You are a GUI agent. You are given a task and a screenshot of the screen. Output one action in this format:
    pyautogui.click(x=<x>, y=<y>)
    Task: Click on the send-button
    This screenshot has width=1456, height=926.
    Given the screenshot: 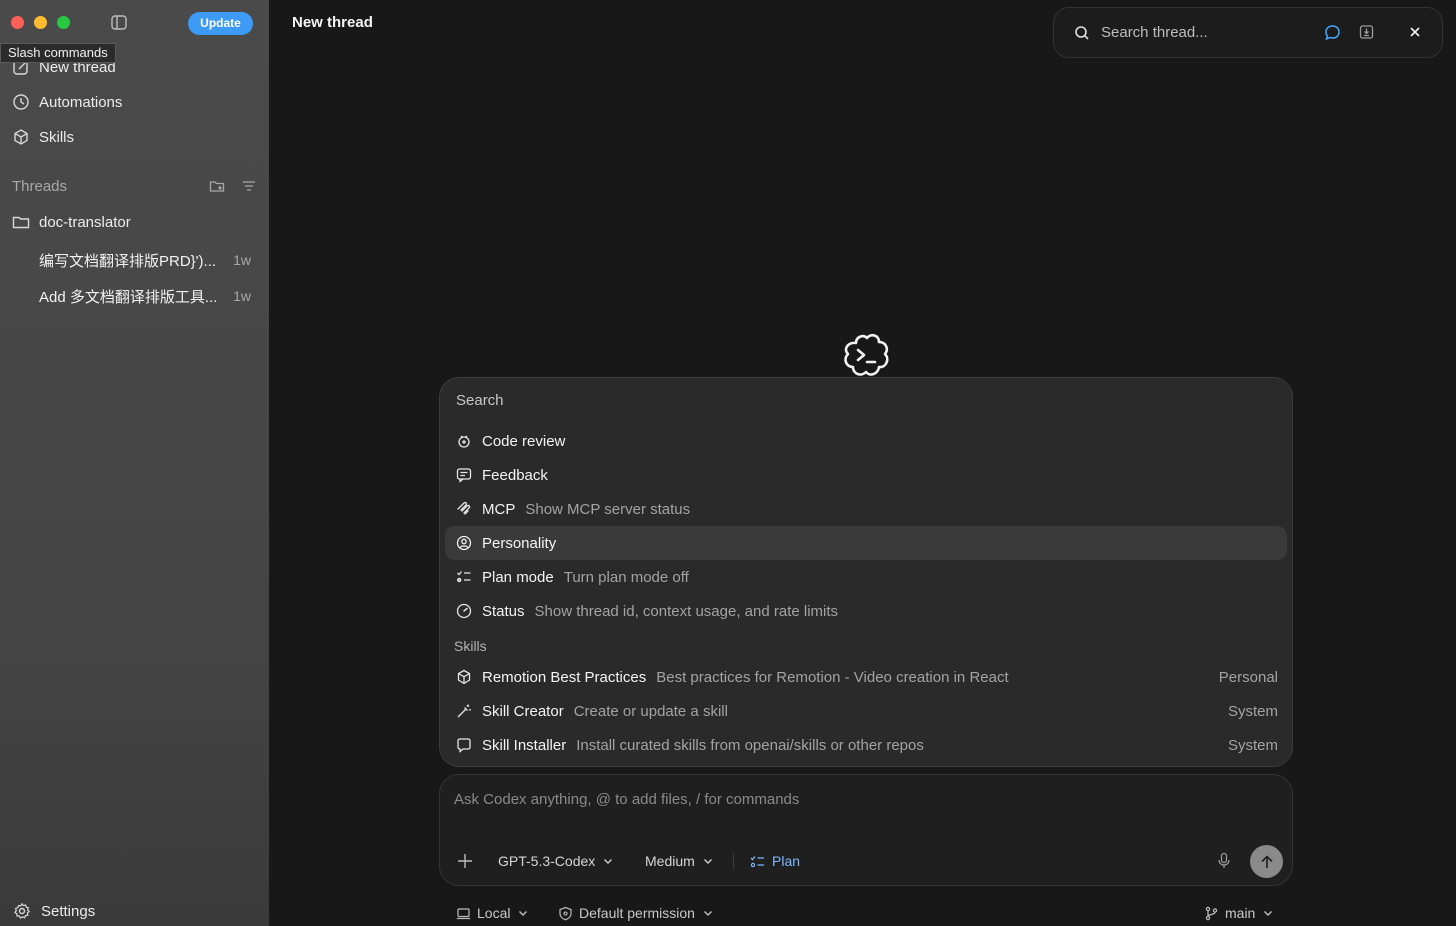 What is the action you would take?
    pyautogui.click(x=1266, y=861)
    